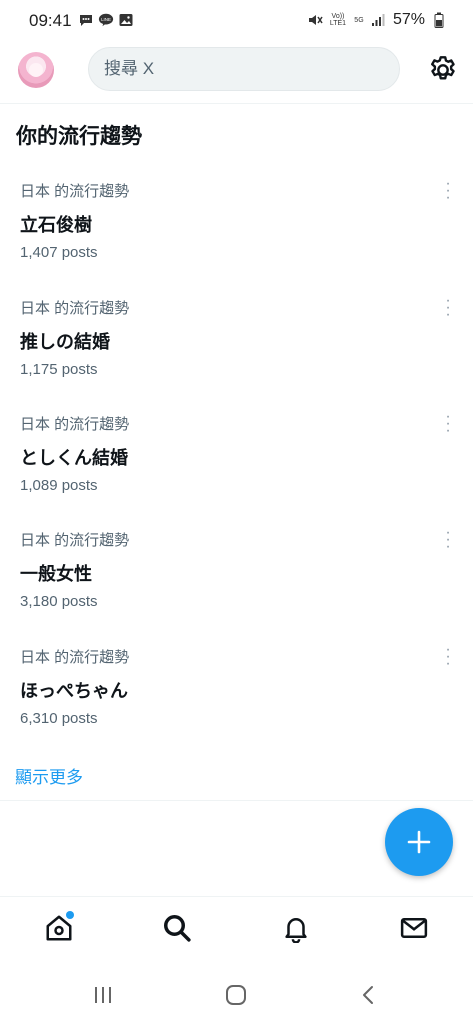 The width and height of the screenshot is (473, 1024). I want to click on trend-item: 日本 的流行趨勢 立石俊樹 1,407 posts · · ·, so click(236, 236).